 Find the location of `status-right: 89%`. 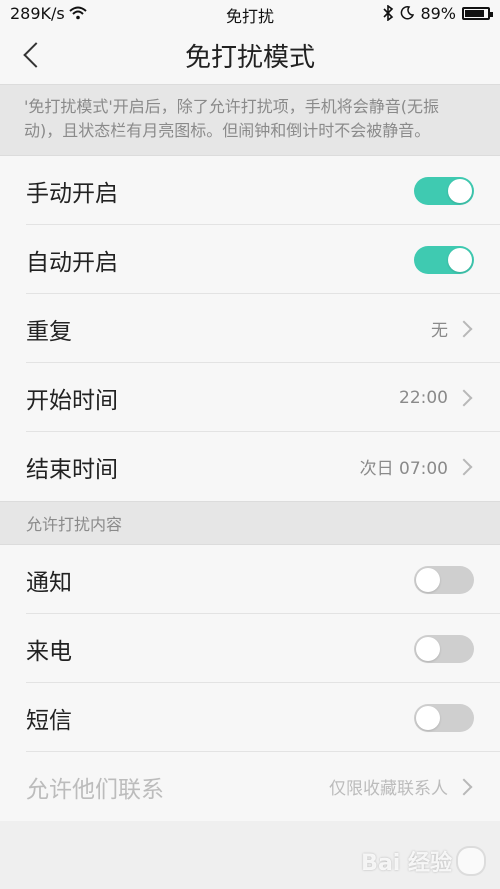

status-right: 89% is located at coordinates (437, 13).